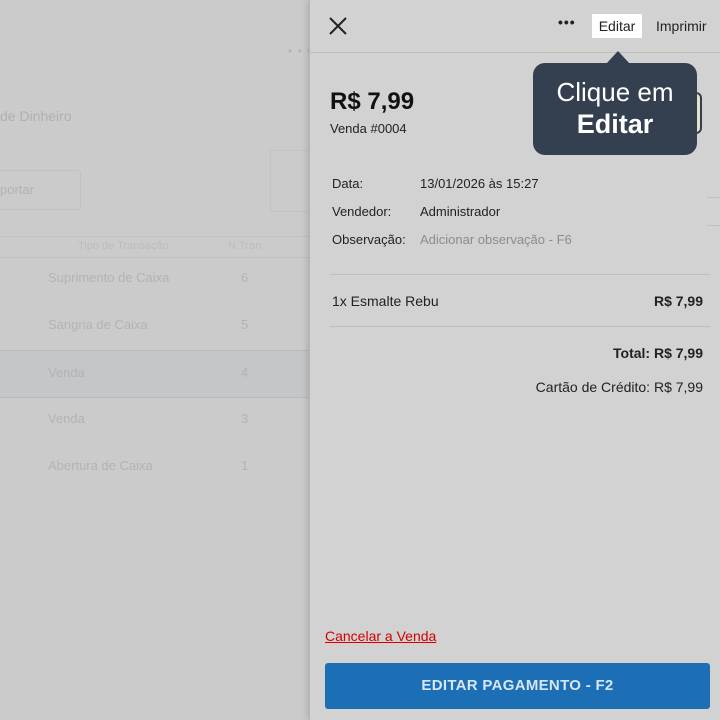  Describe the element at coordinates (479, 183) in the screenshot. I see `date-value: 13/01/2026 às 15:27` at that location.